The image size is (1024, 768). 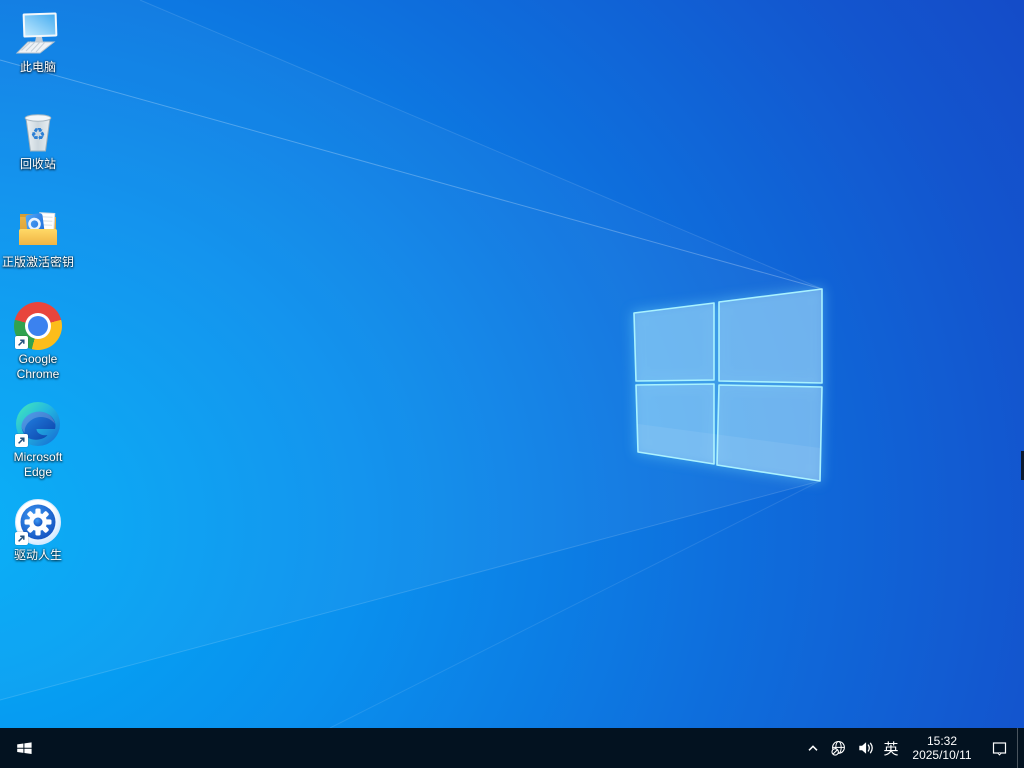 What do you see at coordinates (512, 748) in the screenshot?
I see `taskbar: 英 15:32 2025/10/11` at bounding box center [512, 748].